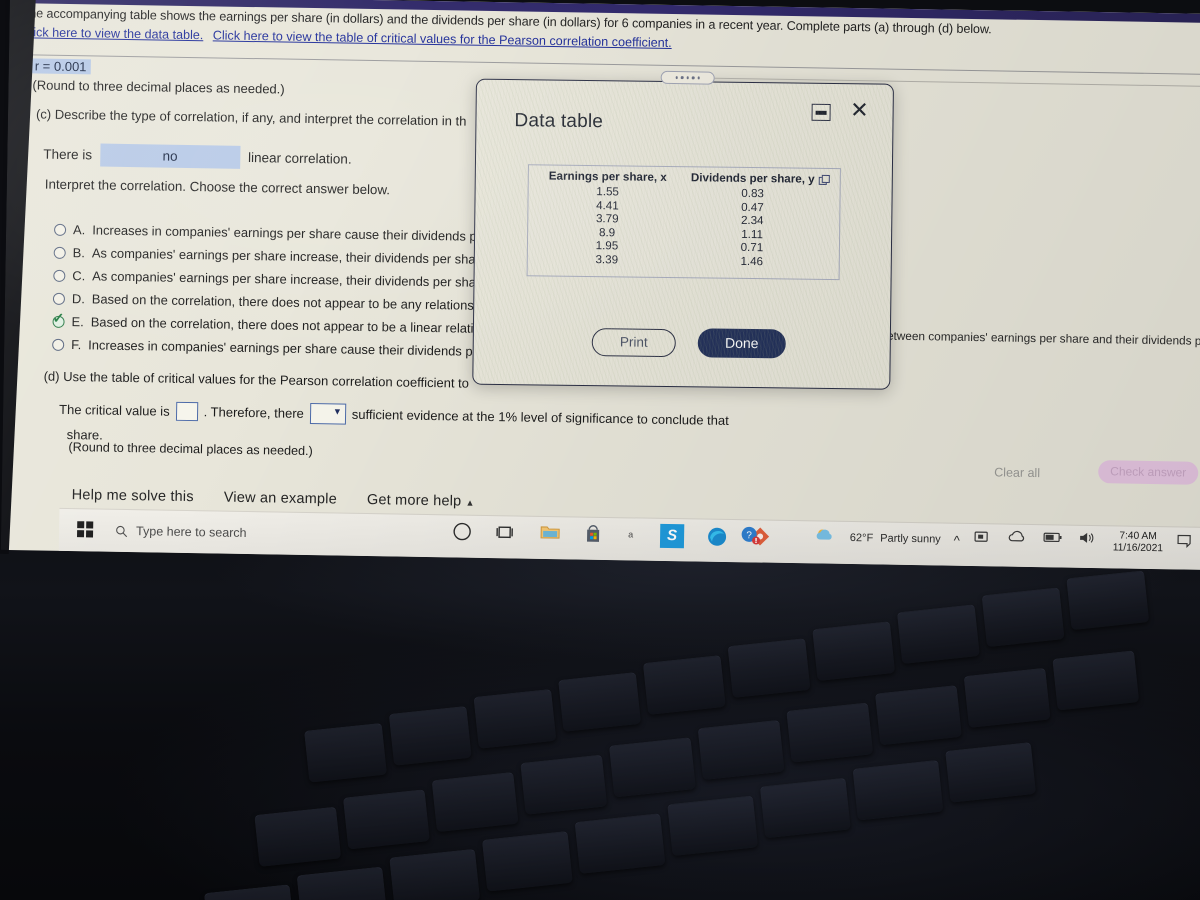 The height and width of the screenshot is (900, 1200). What do you see at coordinates (957, 539) in the screenshot?
I see `show-hidden-icons-chevron: ^` at bounding box center [957, 539].